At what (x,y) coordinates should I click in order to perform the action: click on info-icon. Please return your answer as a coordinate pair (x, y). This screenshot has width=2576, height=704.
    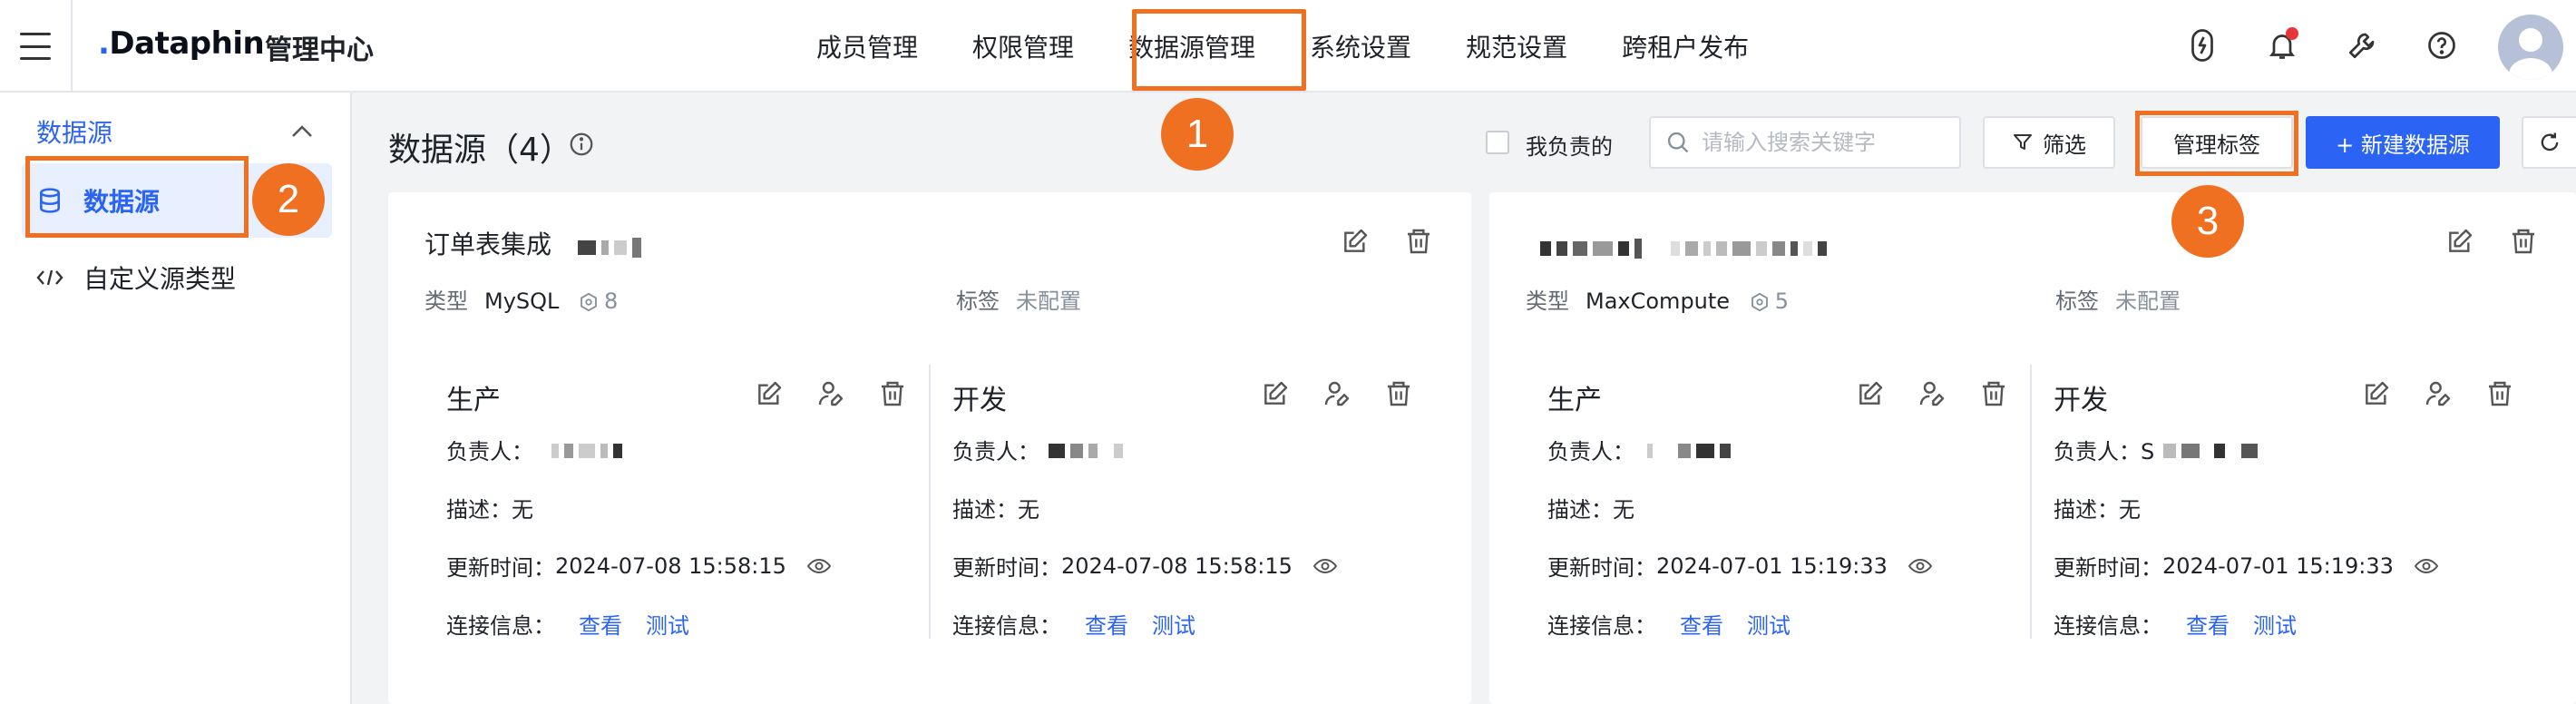
    Looking at the image, I should click on (581, 144).